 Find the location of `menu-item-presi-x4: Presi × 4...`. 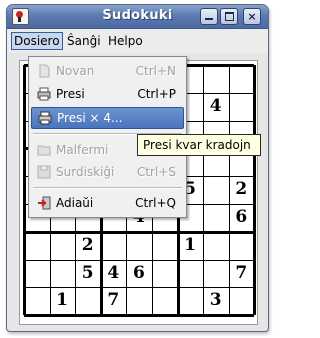

menu-item-presi-x4: Presi × 4... is located at coordinates (107, 118).